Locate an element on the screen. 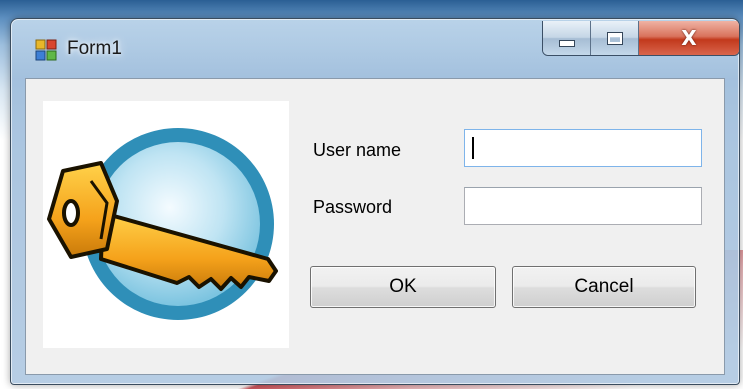  username-label: User name is located at coordinates (357, 150).